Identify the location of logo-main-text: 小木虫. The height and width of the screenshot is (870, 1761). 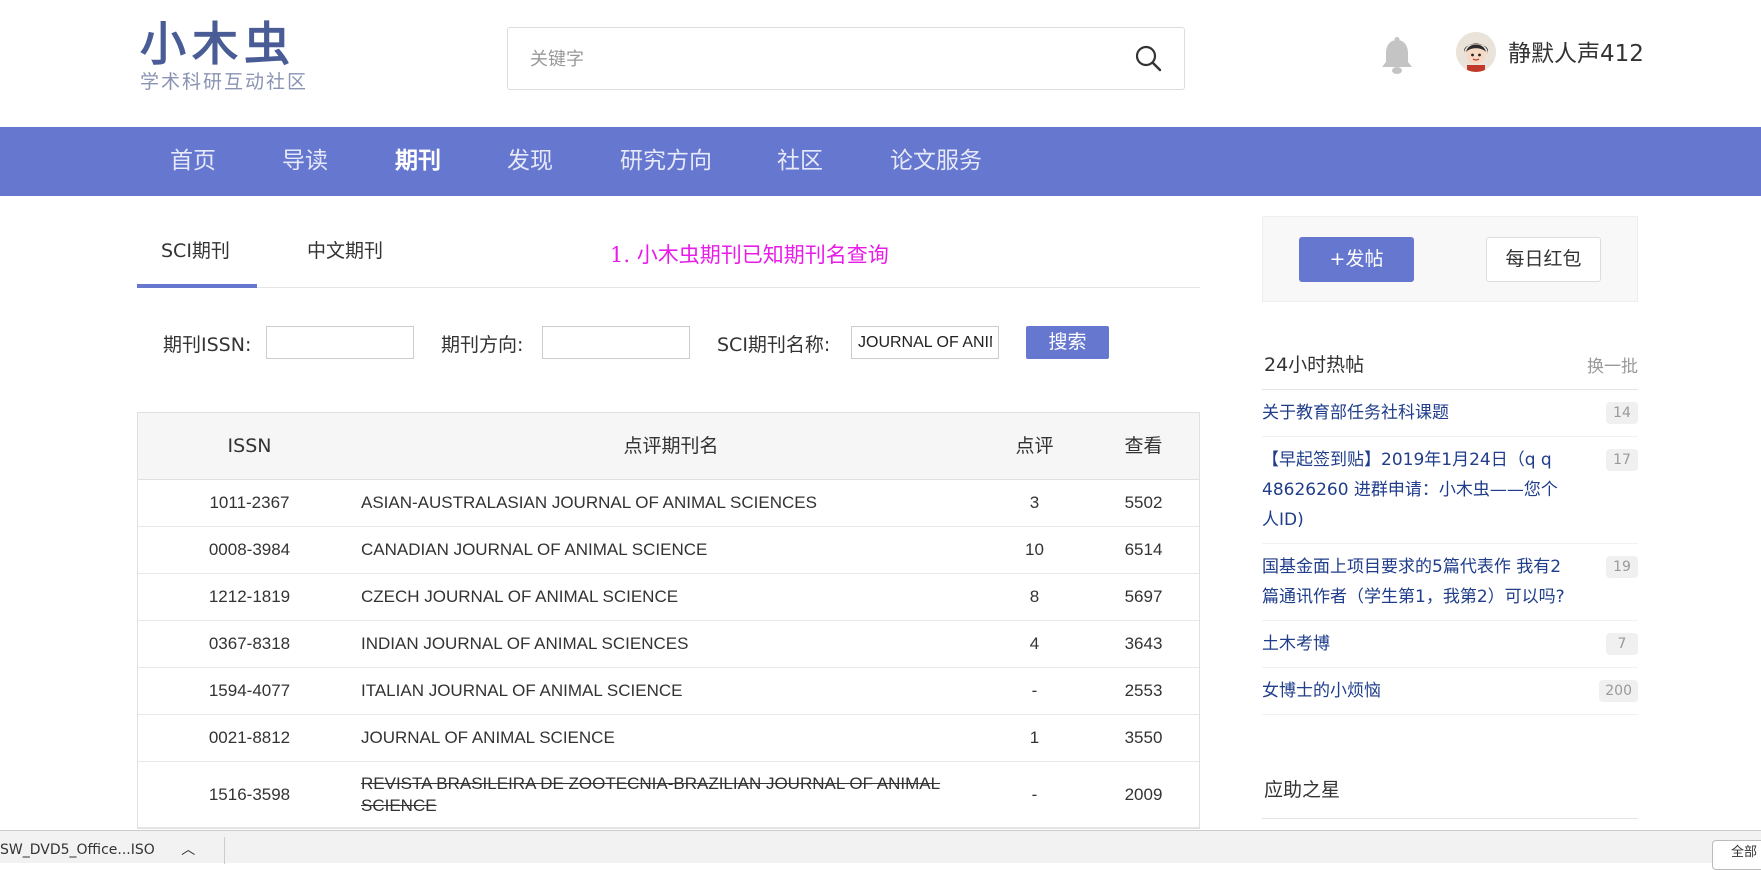
(218, 44).